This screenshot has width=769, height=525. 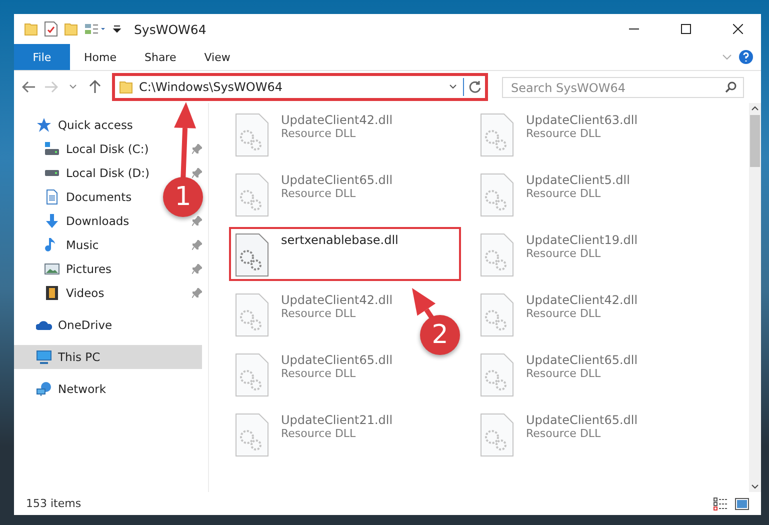 What do you see at coordinates (52, 221) in the screenshot?
I see `download-icon` at bounding box center [52, 221].